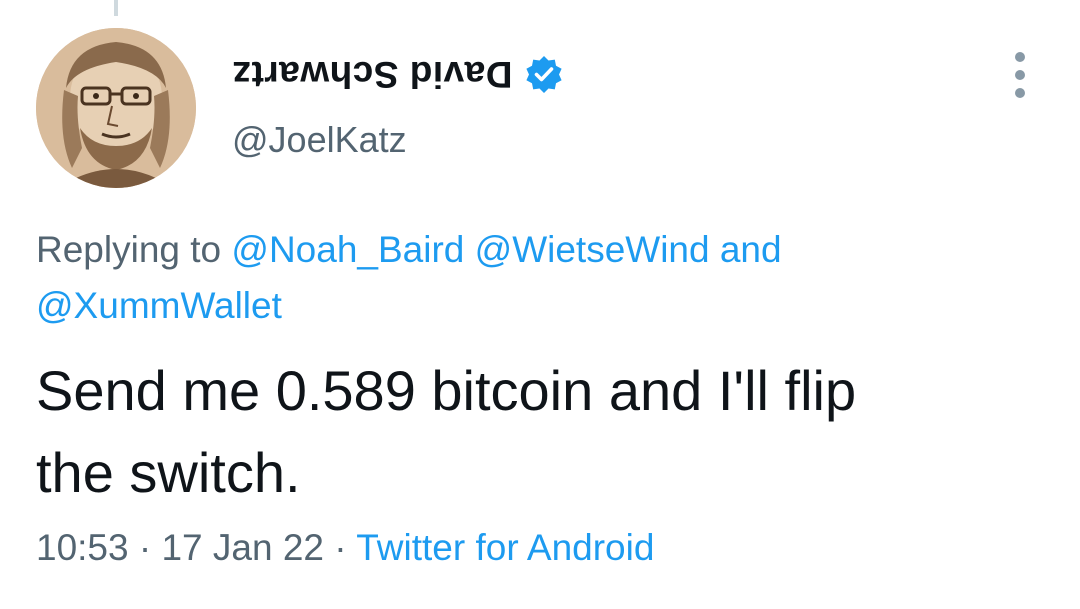 Image resolution: width=1080 pixels, height=609 pixels. I want to click on verified-badge-icon, so click(544, 74).